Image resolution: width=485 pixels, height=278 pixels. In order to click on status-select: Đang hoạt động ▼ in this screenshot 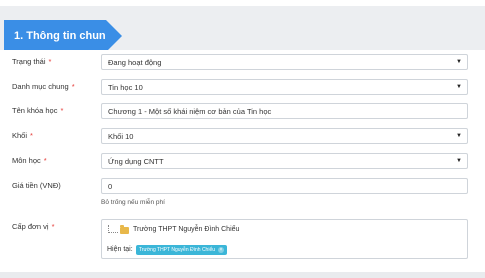, I will do `click(284, 62)`.